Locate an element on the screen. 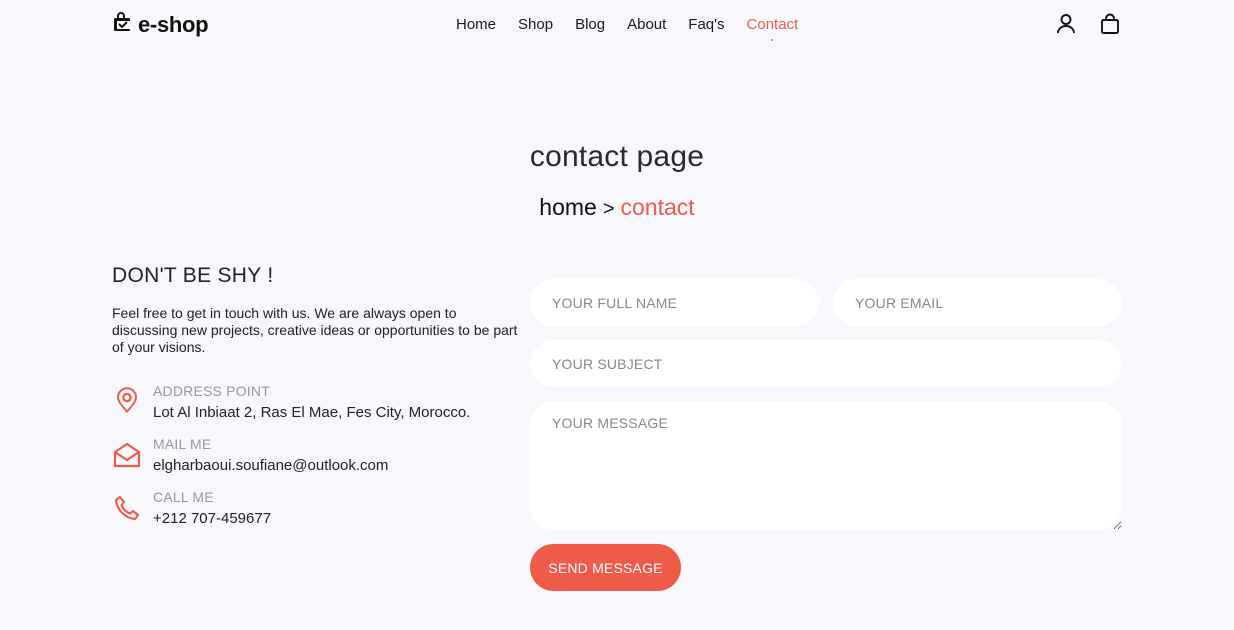 The image size is (1234, 630). user-icon is located at coordinates (1066, 24).